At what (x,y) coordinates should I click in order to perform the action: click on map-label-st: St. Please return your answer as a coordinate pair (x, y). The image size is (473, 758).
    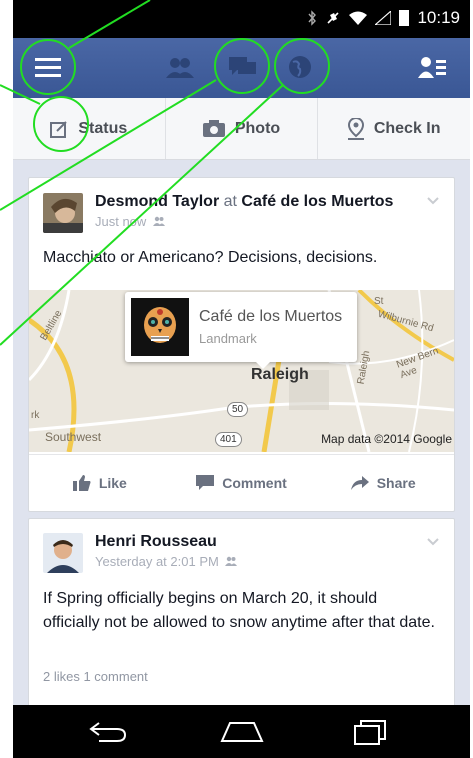
    Looking at the image, I should click on (379, 301).